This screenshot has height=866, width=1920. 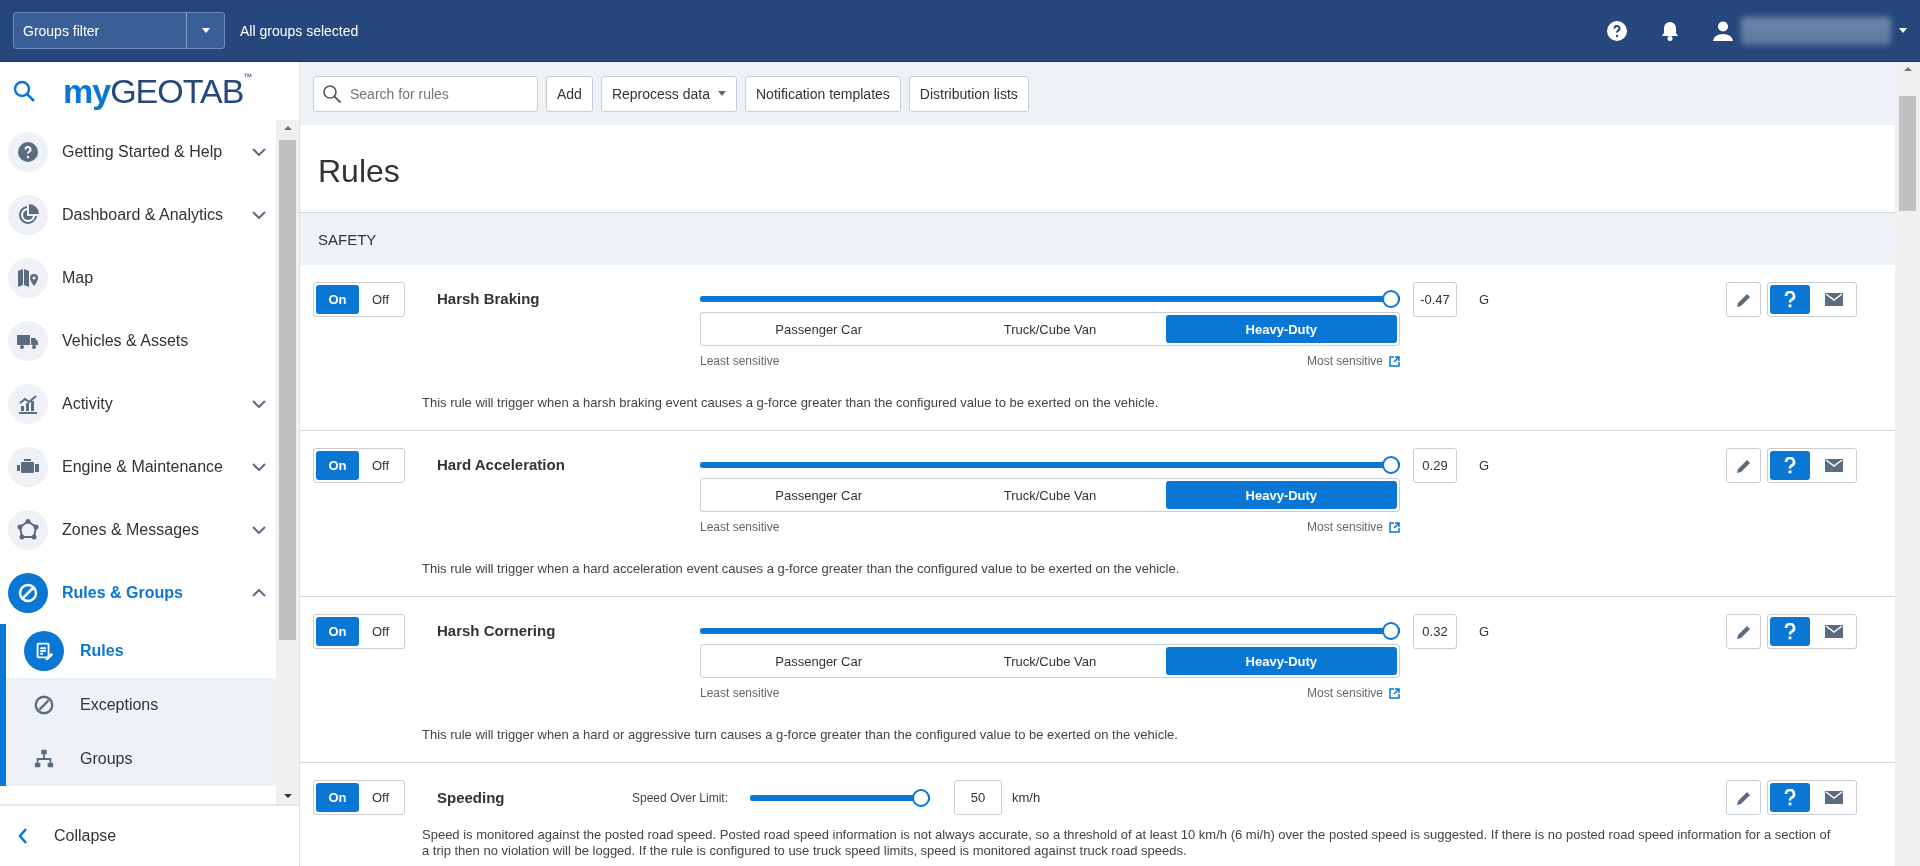 I want to click on rule-name: Harsh Braking, so click(x=489, y=298).